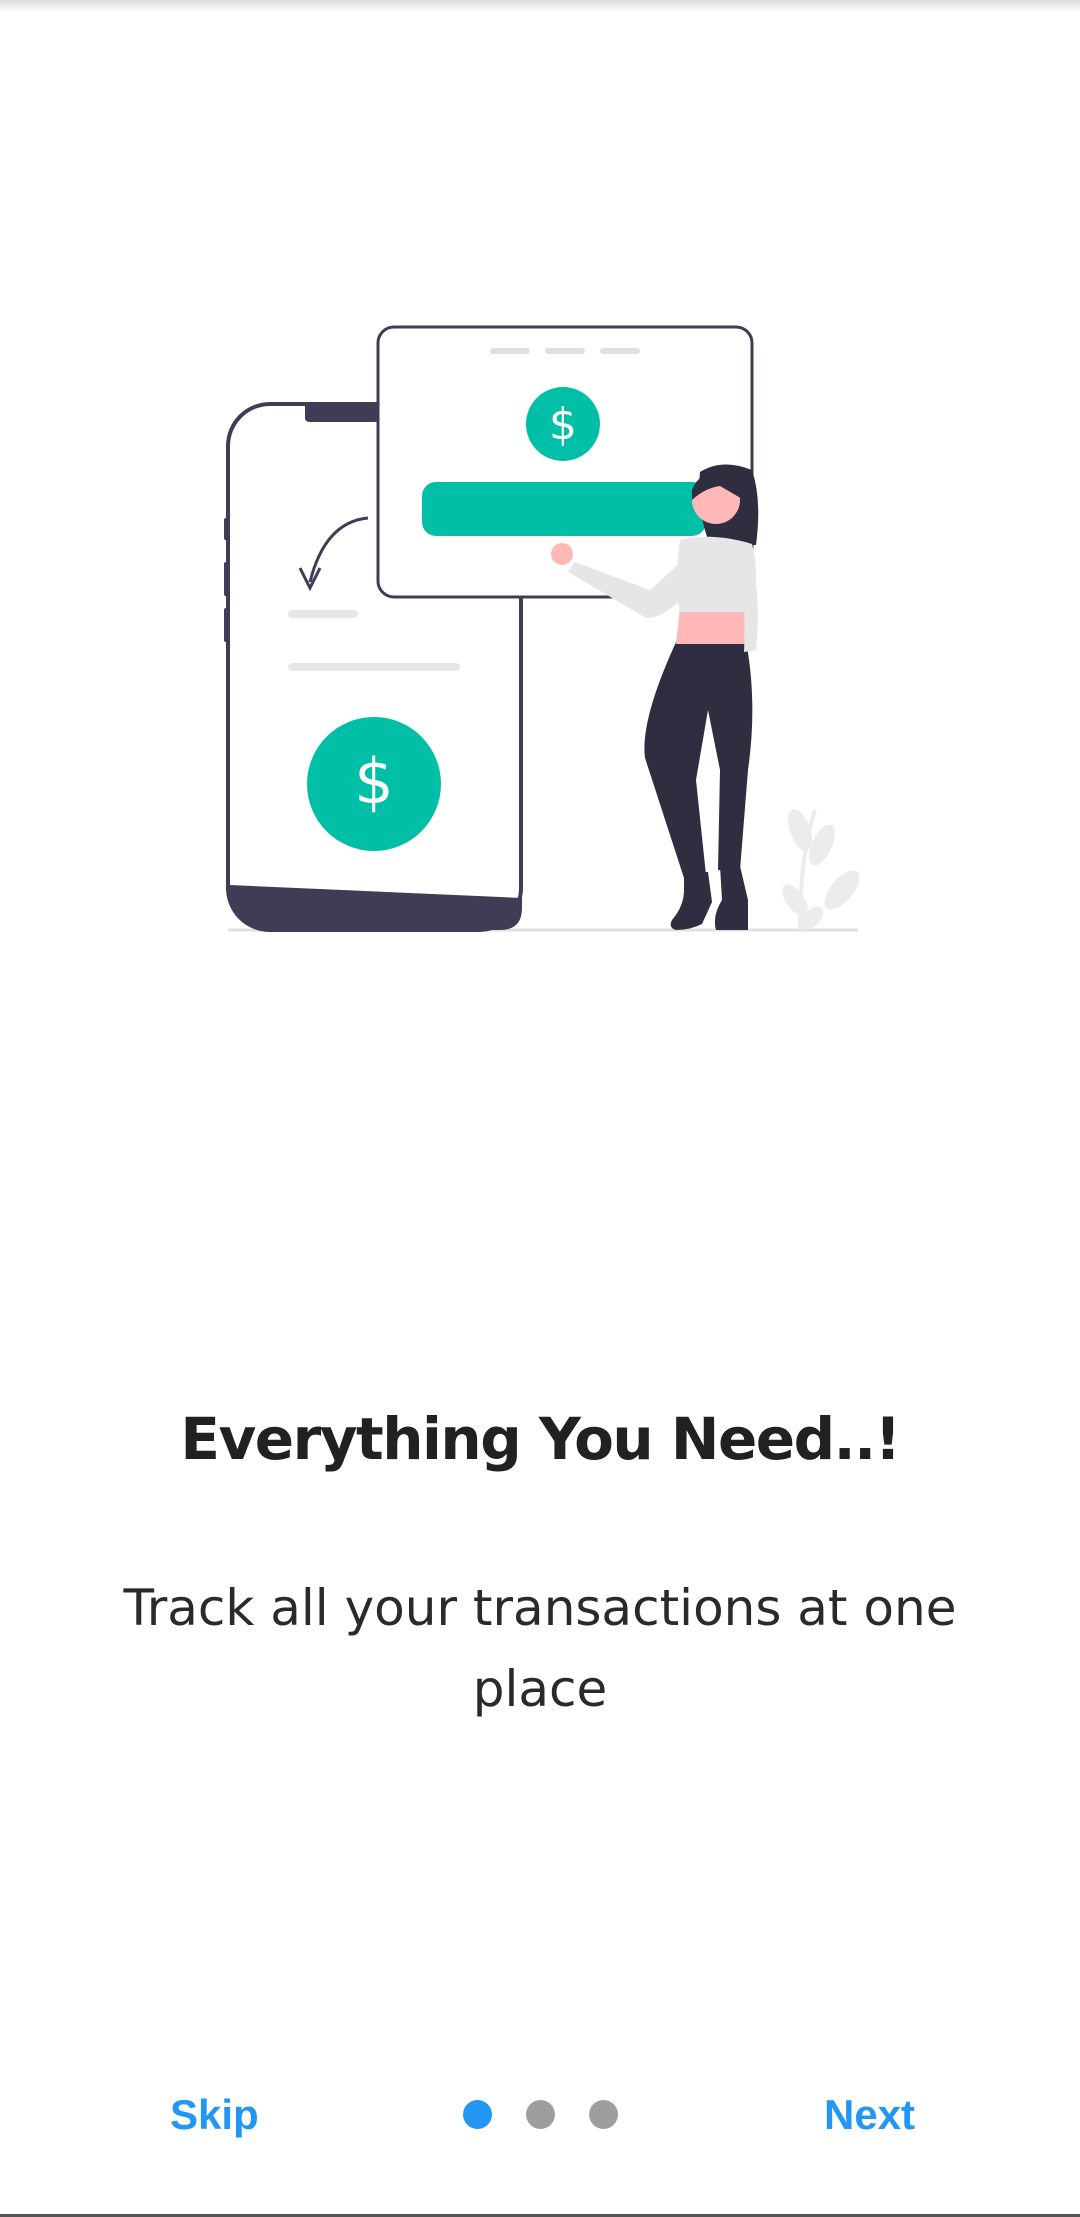 Image resolution: width=1080 pixels, height=2217 pixels. Describe the element at coordinates (214, 2115) in the screenshot. I see `skip-button: Skip` at that location.